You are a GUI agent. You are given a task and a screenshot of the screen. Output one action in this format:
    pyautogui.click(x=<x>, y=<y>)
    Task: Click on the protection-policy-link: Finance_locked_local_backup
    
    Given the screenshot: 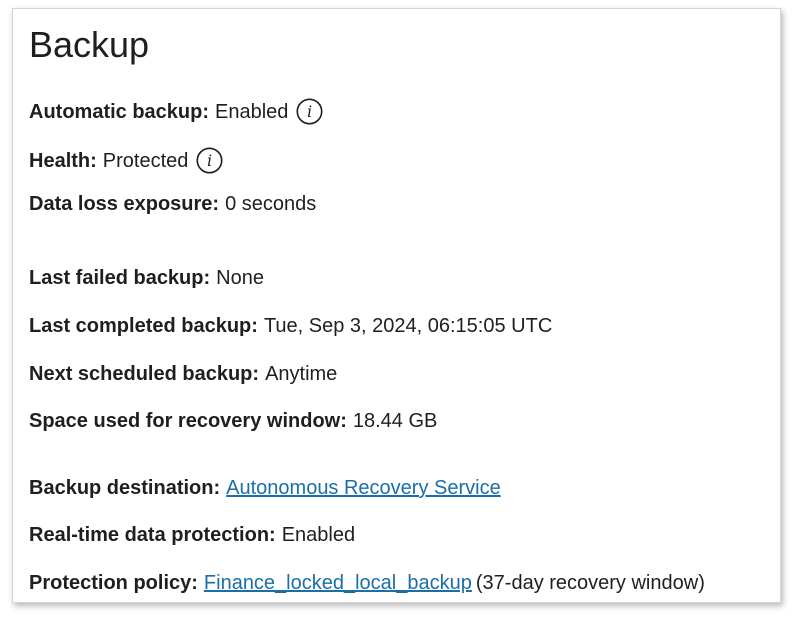 What is the action you would take?
    pyautogui.click(x=338, y=583)
    